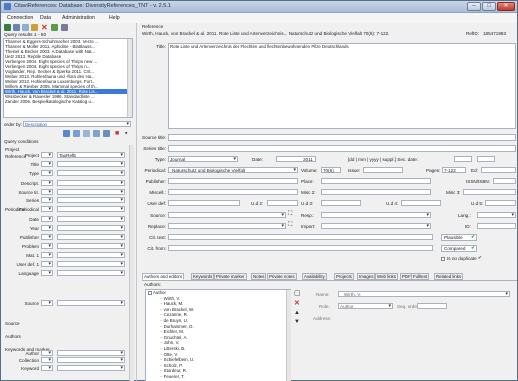  Describe the element at coordinates (233, 170) in the screenshot. I see `periodical-select: Naturschutz und Biologische Vielfalt` at that location.